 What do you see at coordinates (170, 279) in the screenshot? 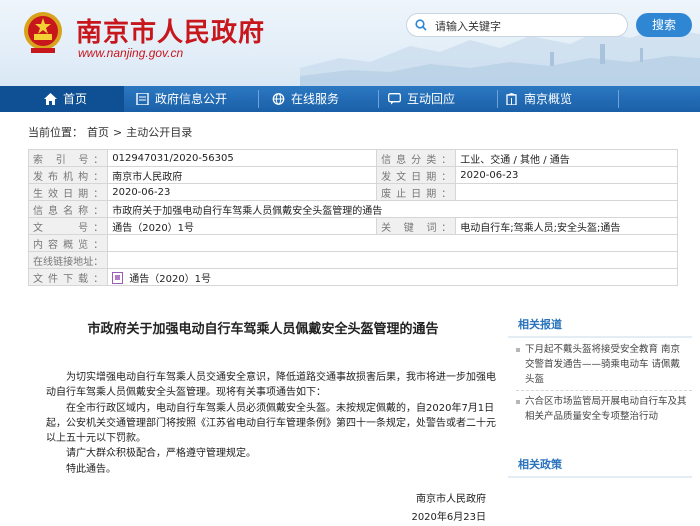
I see `file-download-link: 通告（2020）1号` at bounding box center [170, 279].